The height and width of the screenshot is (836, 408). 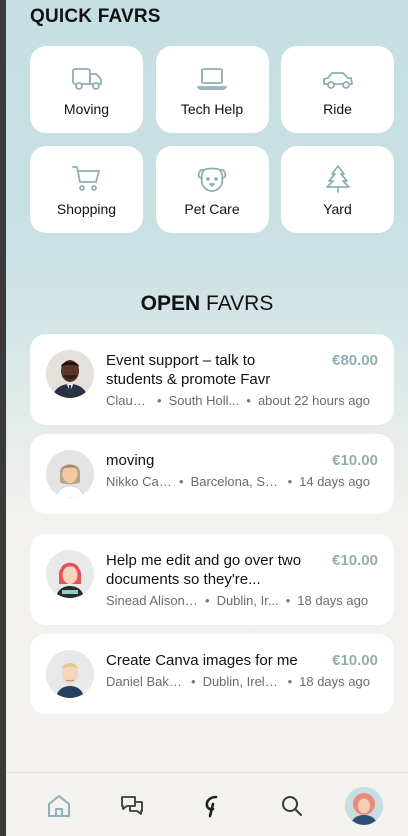 I want to click on favr-price: €80.00, so click(x=355, y=360).